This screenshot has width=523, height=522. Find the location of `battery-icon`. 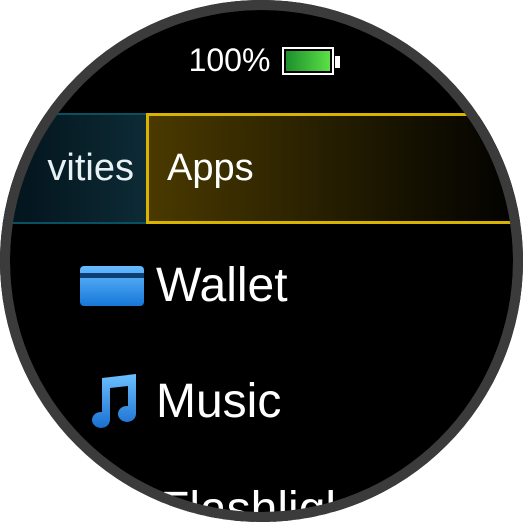

battery-icon is located at coordinates (311, 60).